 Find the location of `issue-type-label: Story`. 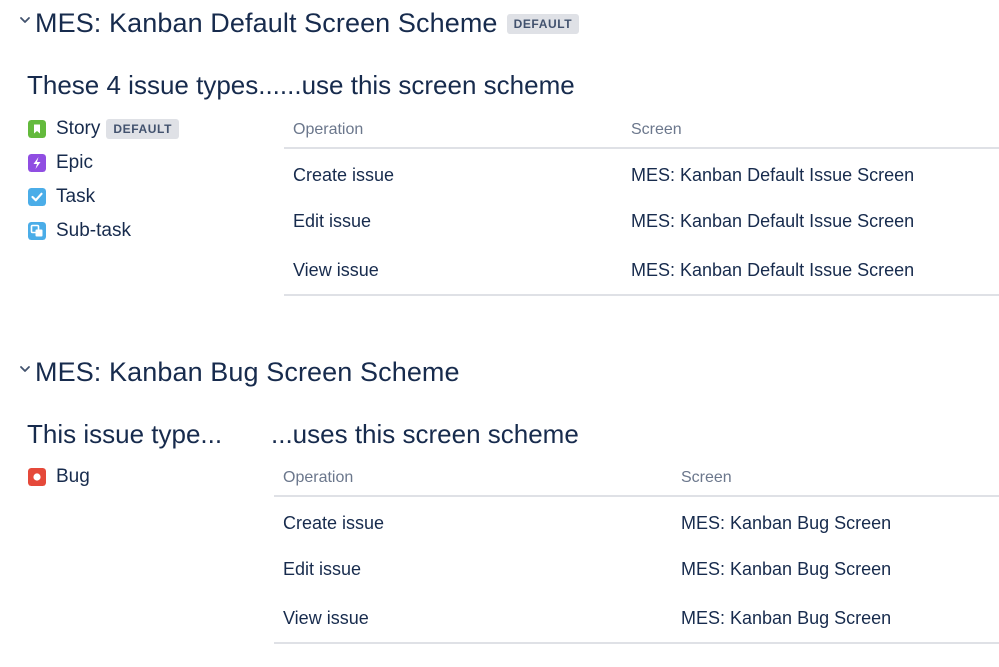

issue-type-label: Story is located at coordinates (78, 128).